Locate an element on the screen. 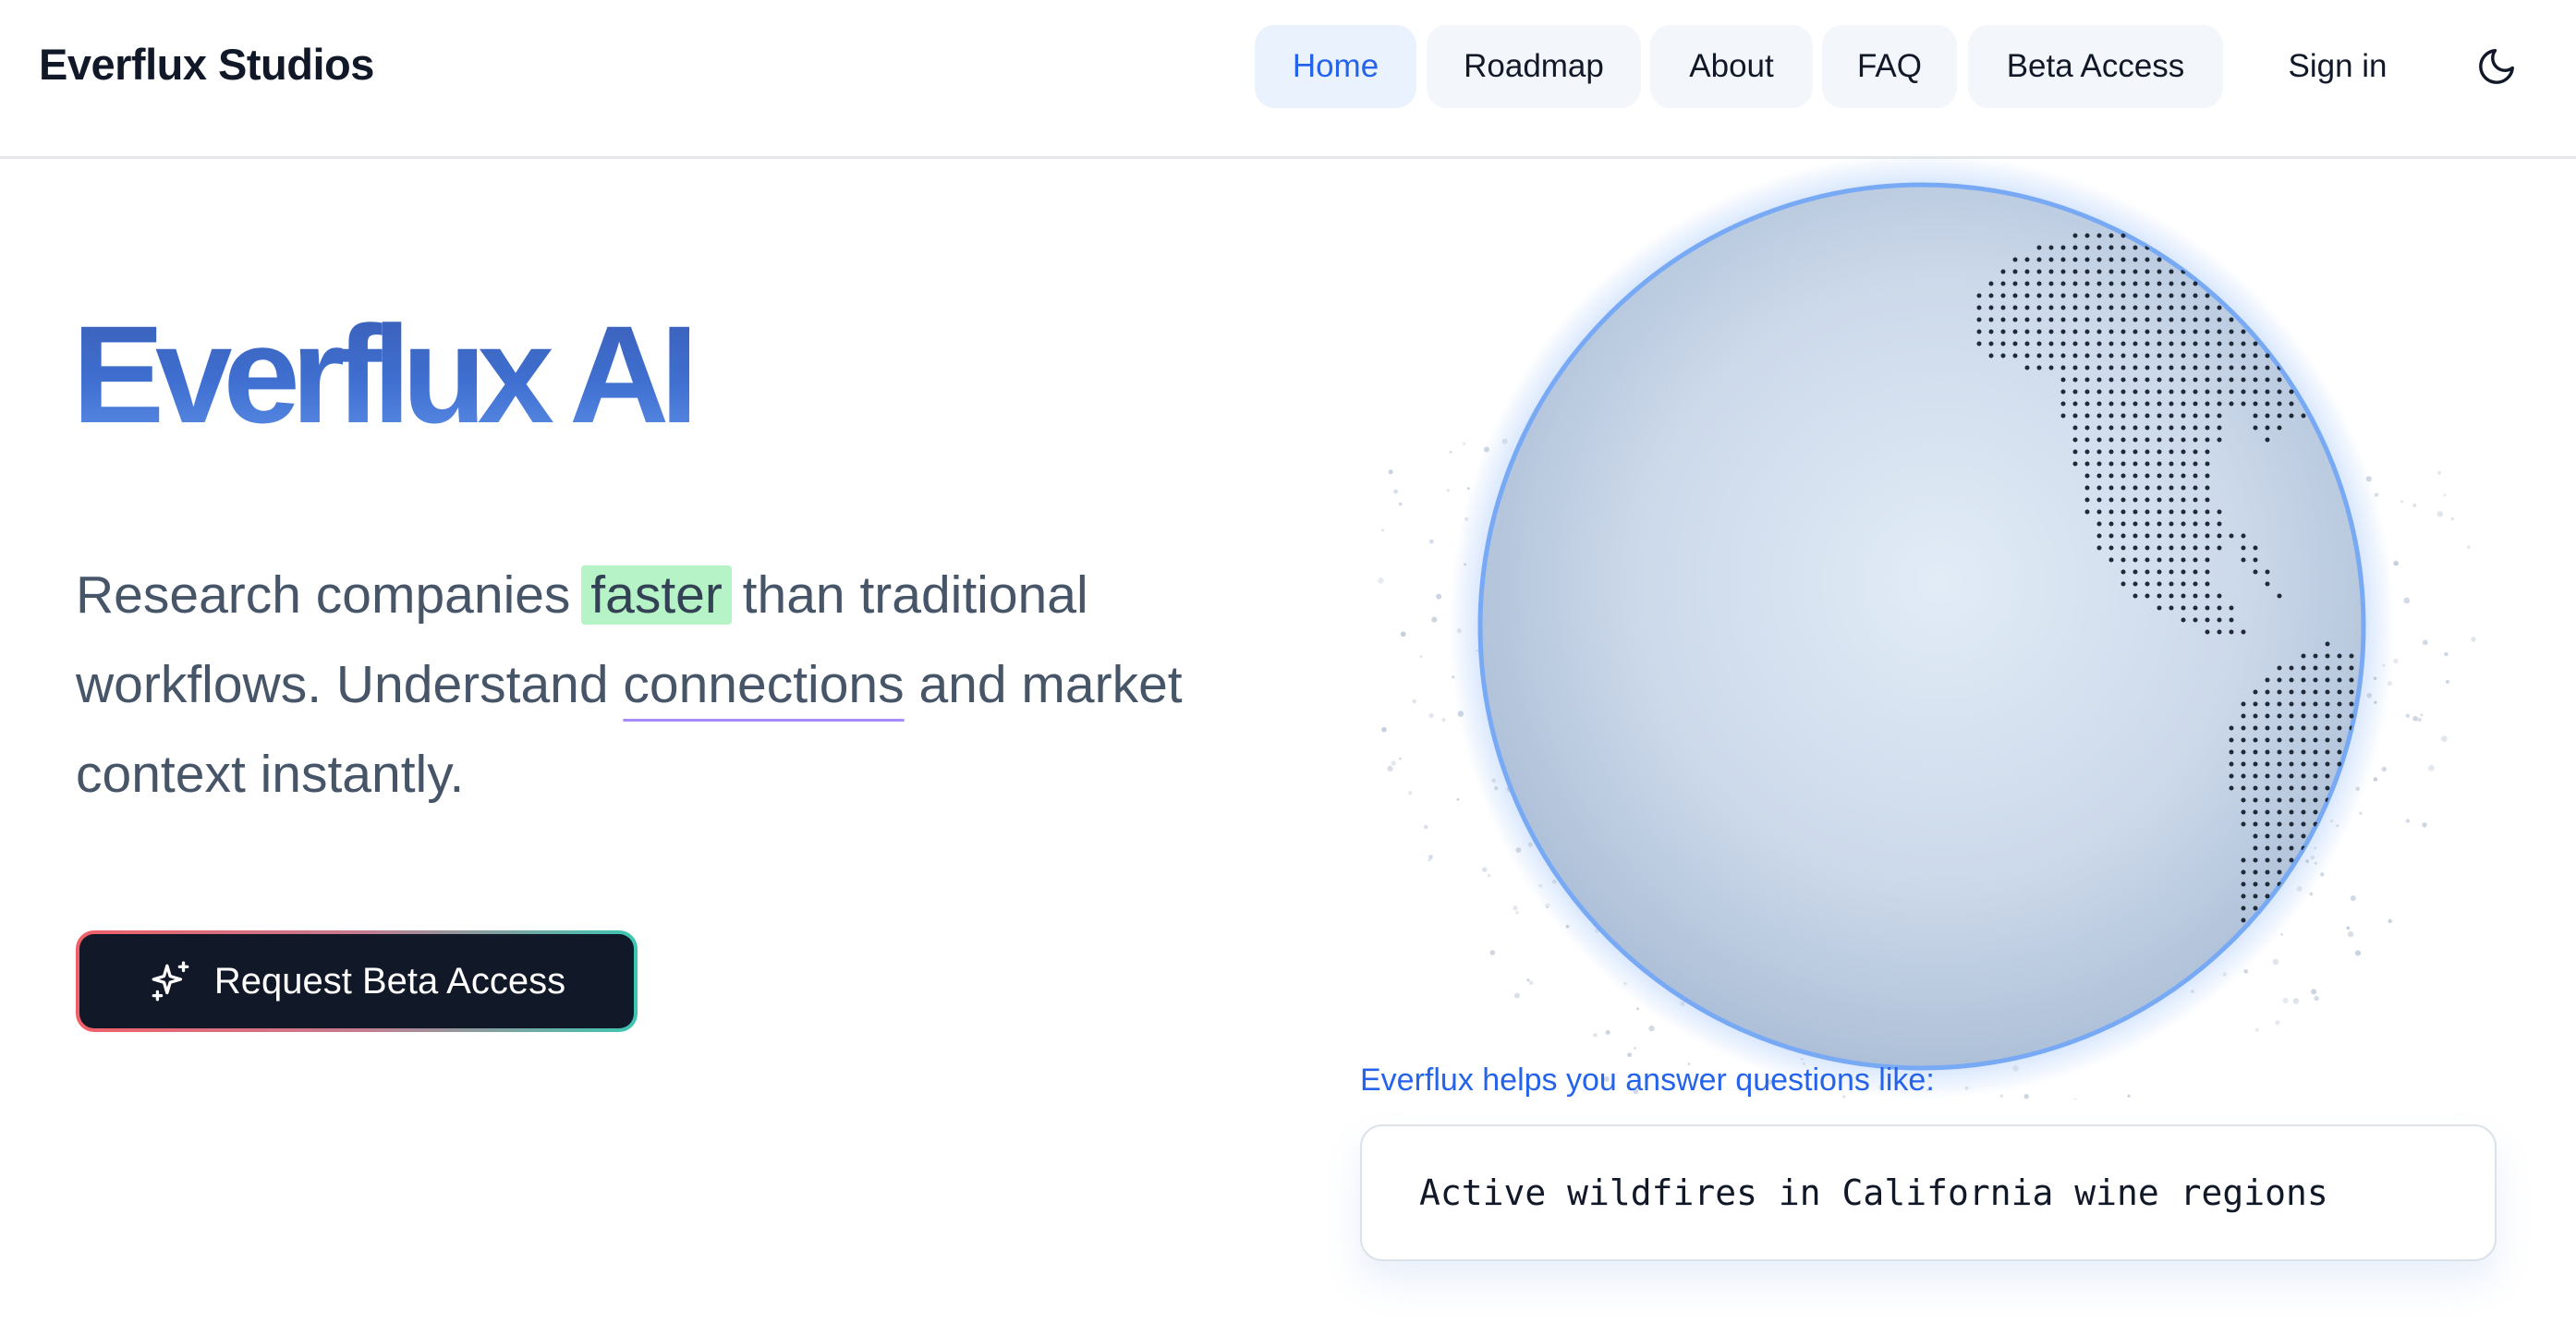 Image resolution: width=2576 pixels, height=1336 pixels. nav-item-home: Home is located at coordinates (1335, 66).